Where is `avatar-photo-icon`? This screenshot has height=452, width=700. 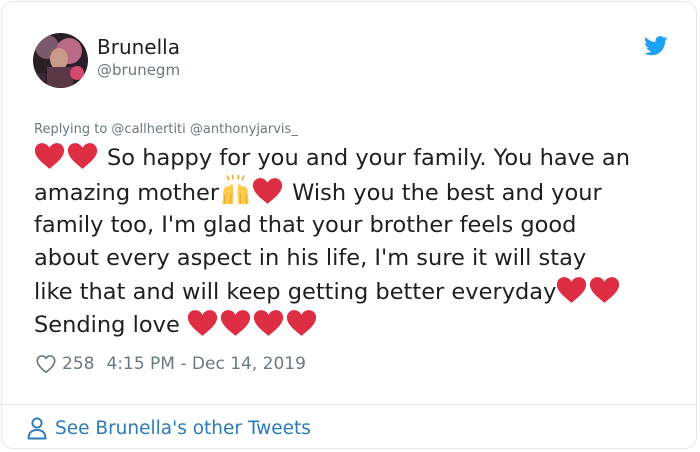
avatar-photo-icon is located at coordinates (60, 60).